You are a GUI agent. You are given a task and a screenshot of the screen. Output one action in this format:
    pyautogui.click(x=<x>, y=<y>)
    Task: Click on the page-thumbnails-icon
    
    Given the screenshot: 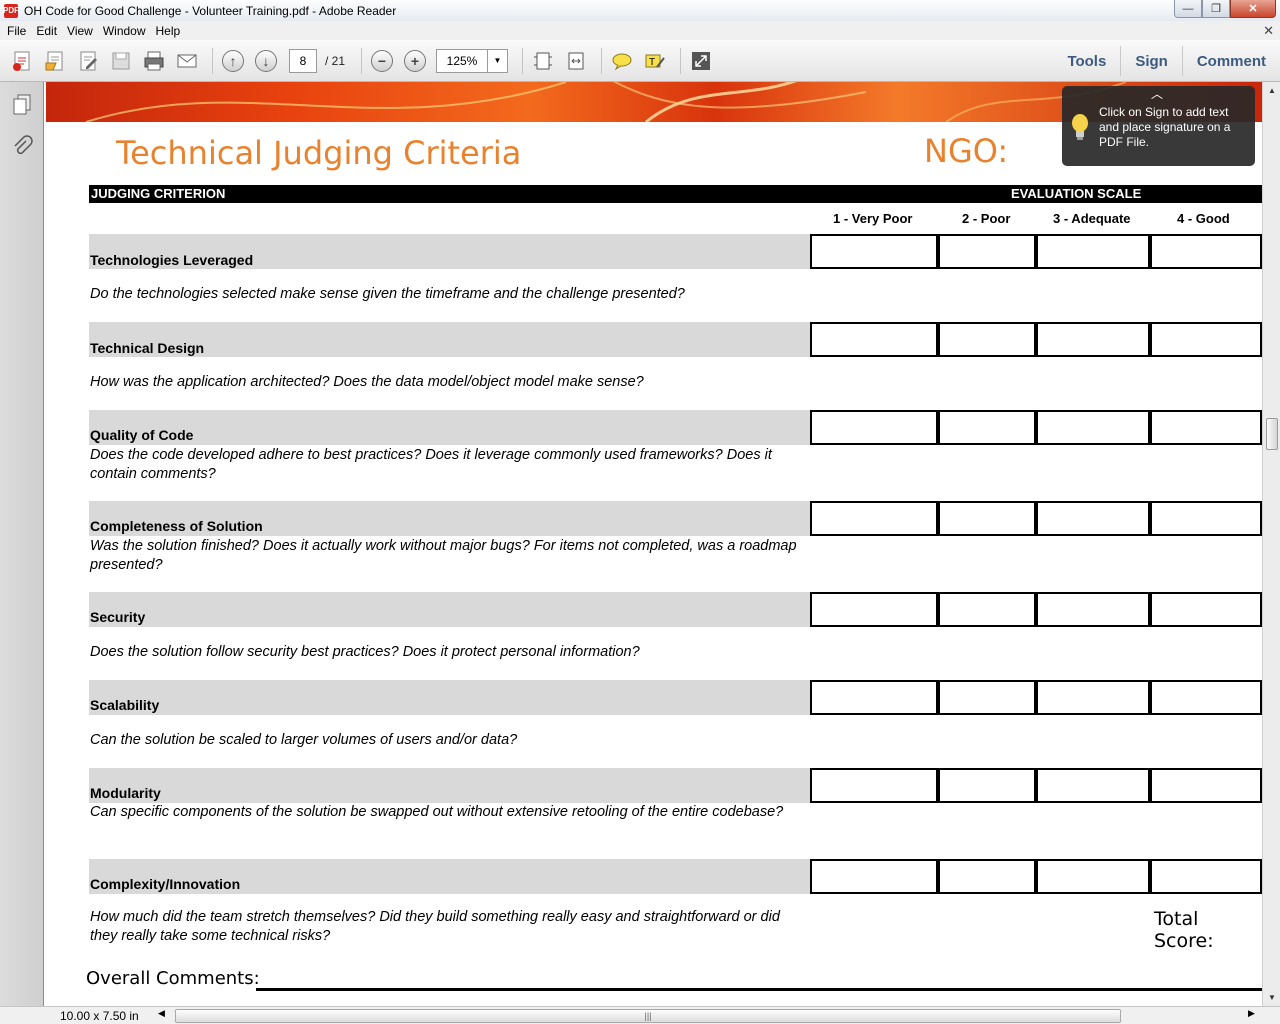 What is the action you would take?
    pyautogui.click(x=22, y=105)
    